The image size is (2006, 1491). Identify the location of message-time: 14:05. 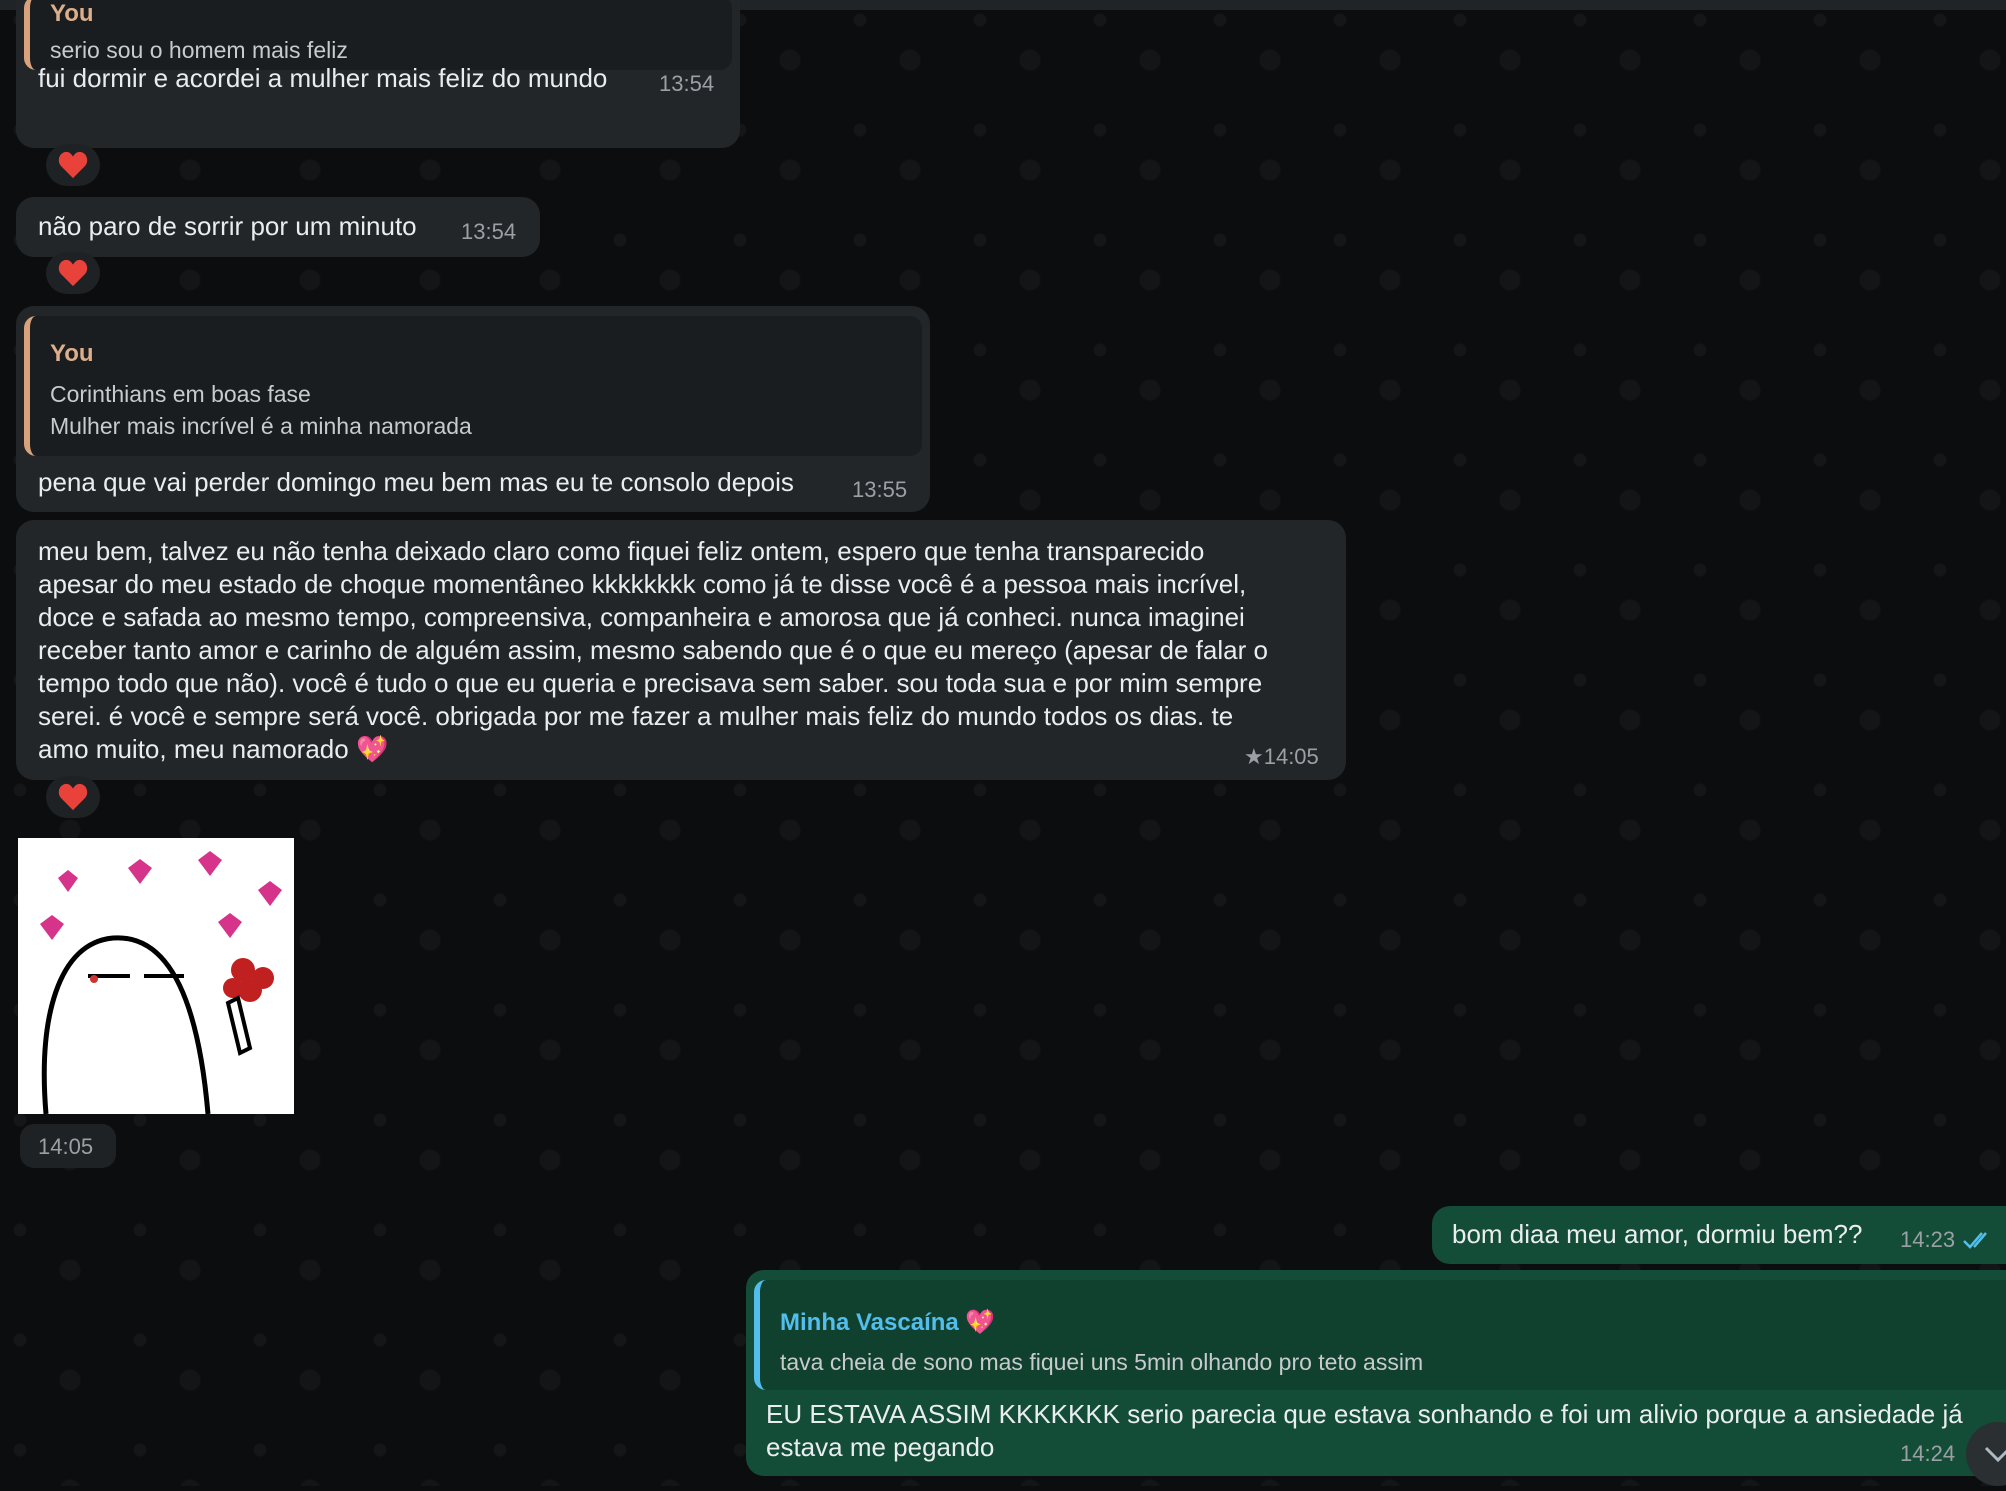
(66, 1146).